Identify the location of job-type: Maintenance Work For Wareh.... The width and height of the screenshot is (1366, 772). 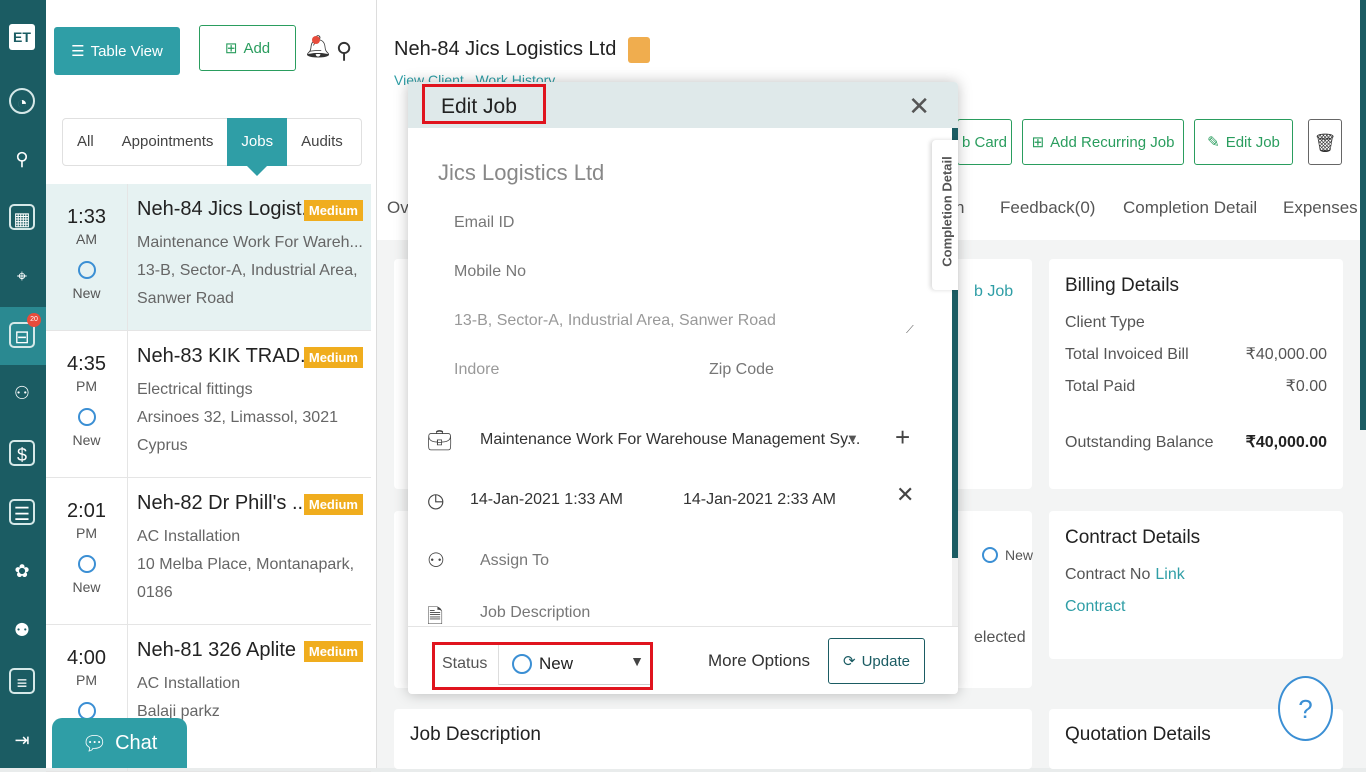
(250, 242).